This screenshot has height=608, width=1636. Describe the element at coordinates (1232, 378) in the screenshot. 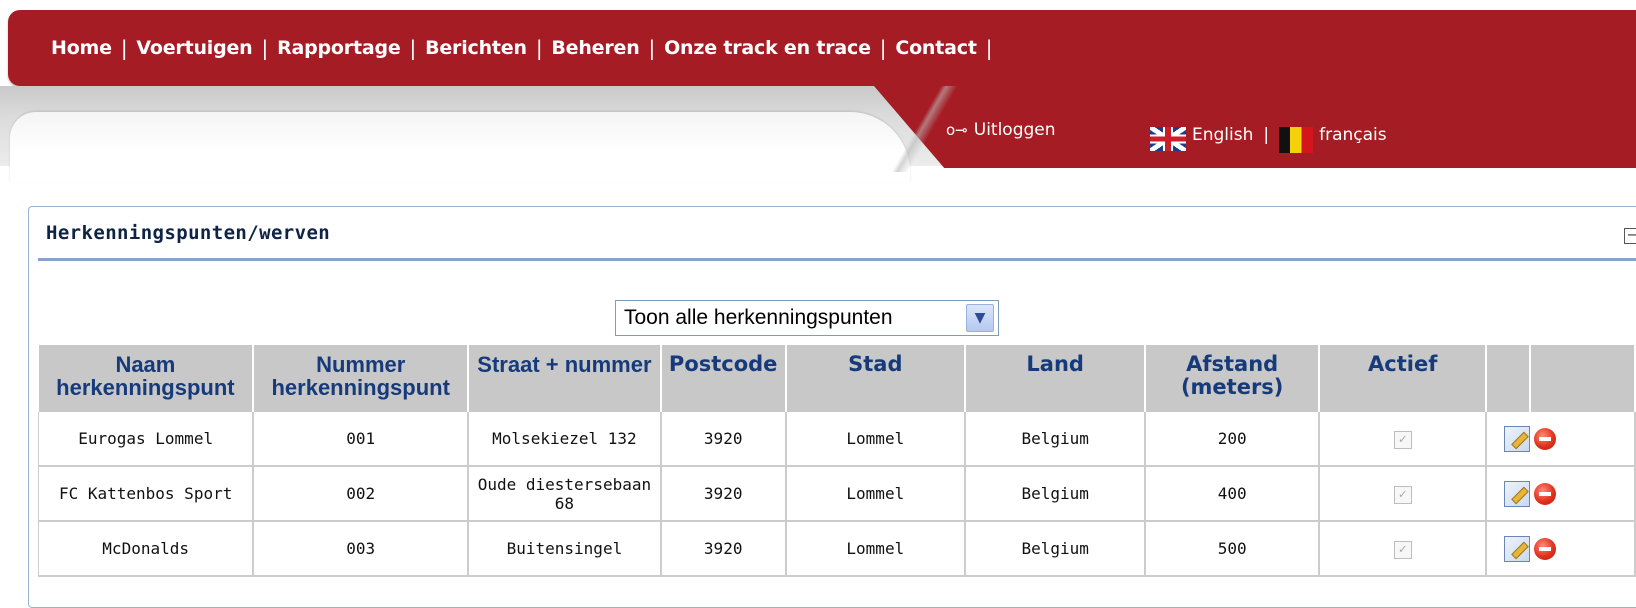

I see `header-distance: Afstand (meters)` at that location.